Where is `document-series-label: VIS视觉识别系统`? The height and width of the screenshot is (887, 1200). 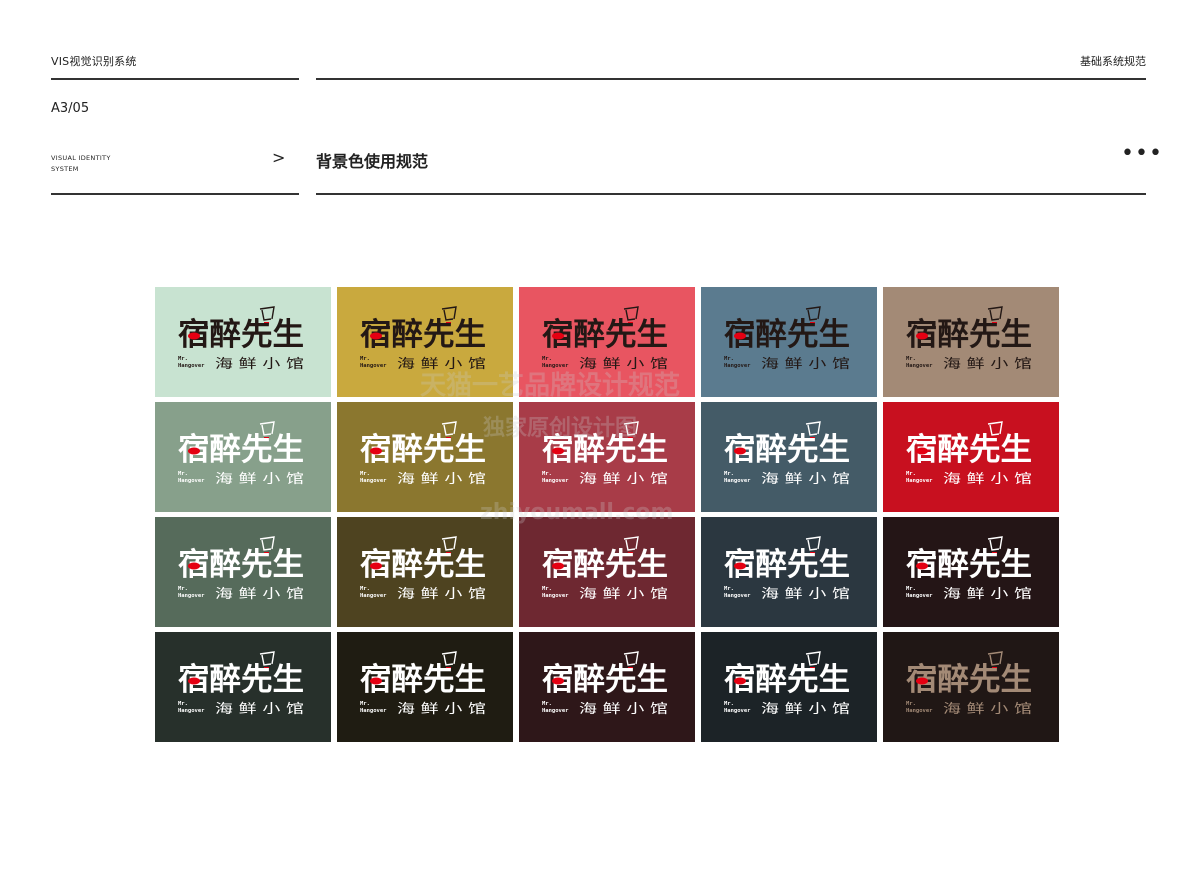
document-series-label: VIS视觉识别系统 is located at coordinates (94, 61).